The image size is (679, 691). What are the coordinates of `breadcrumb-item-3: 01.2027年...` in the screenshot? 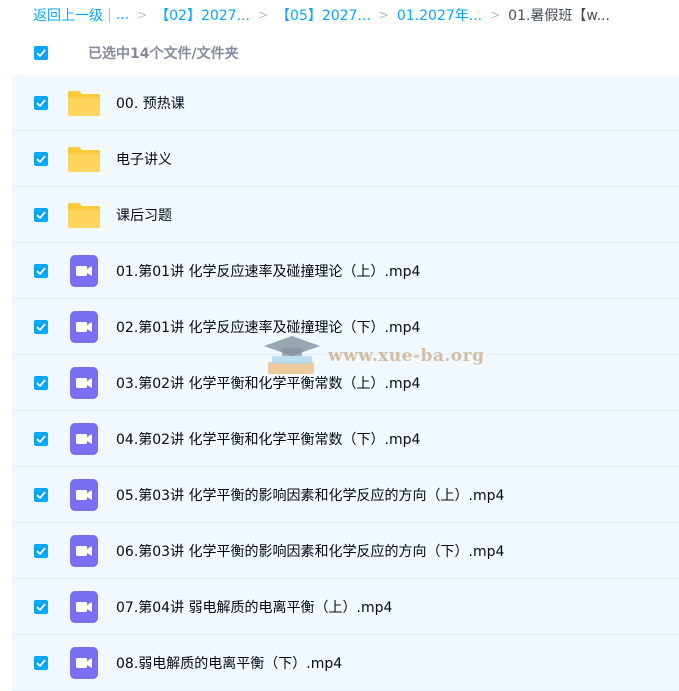 It's located at (439, 15).